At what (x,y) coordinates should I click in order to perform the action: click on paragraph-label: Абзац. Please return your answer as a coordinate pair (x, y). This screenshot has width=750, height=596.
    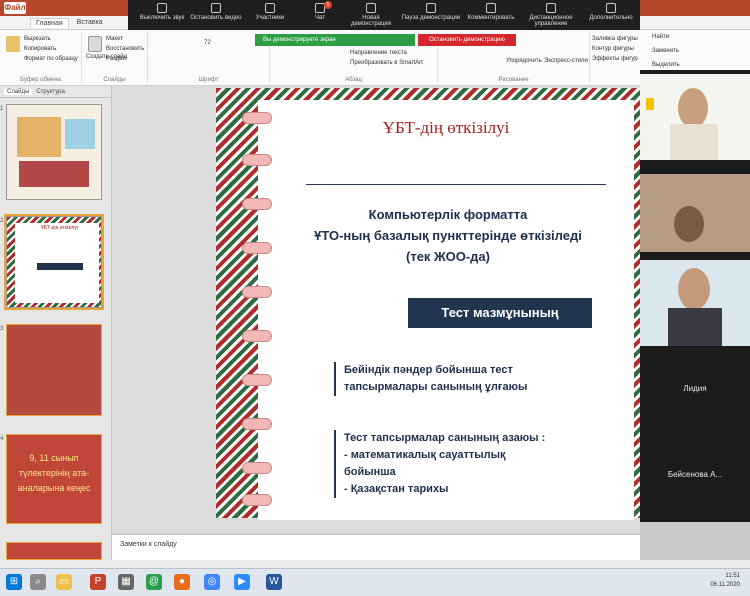
    Looking at the image, I should click on (353, 80).